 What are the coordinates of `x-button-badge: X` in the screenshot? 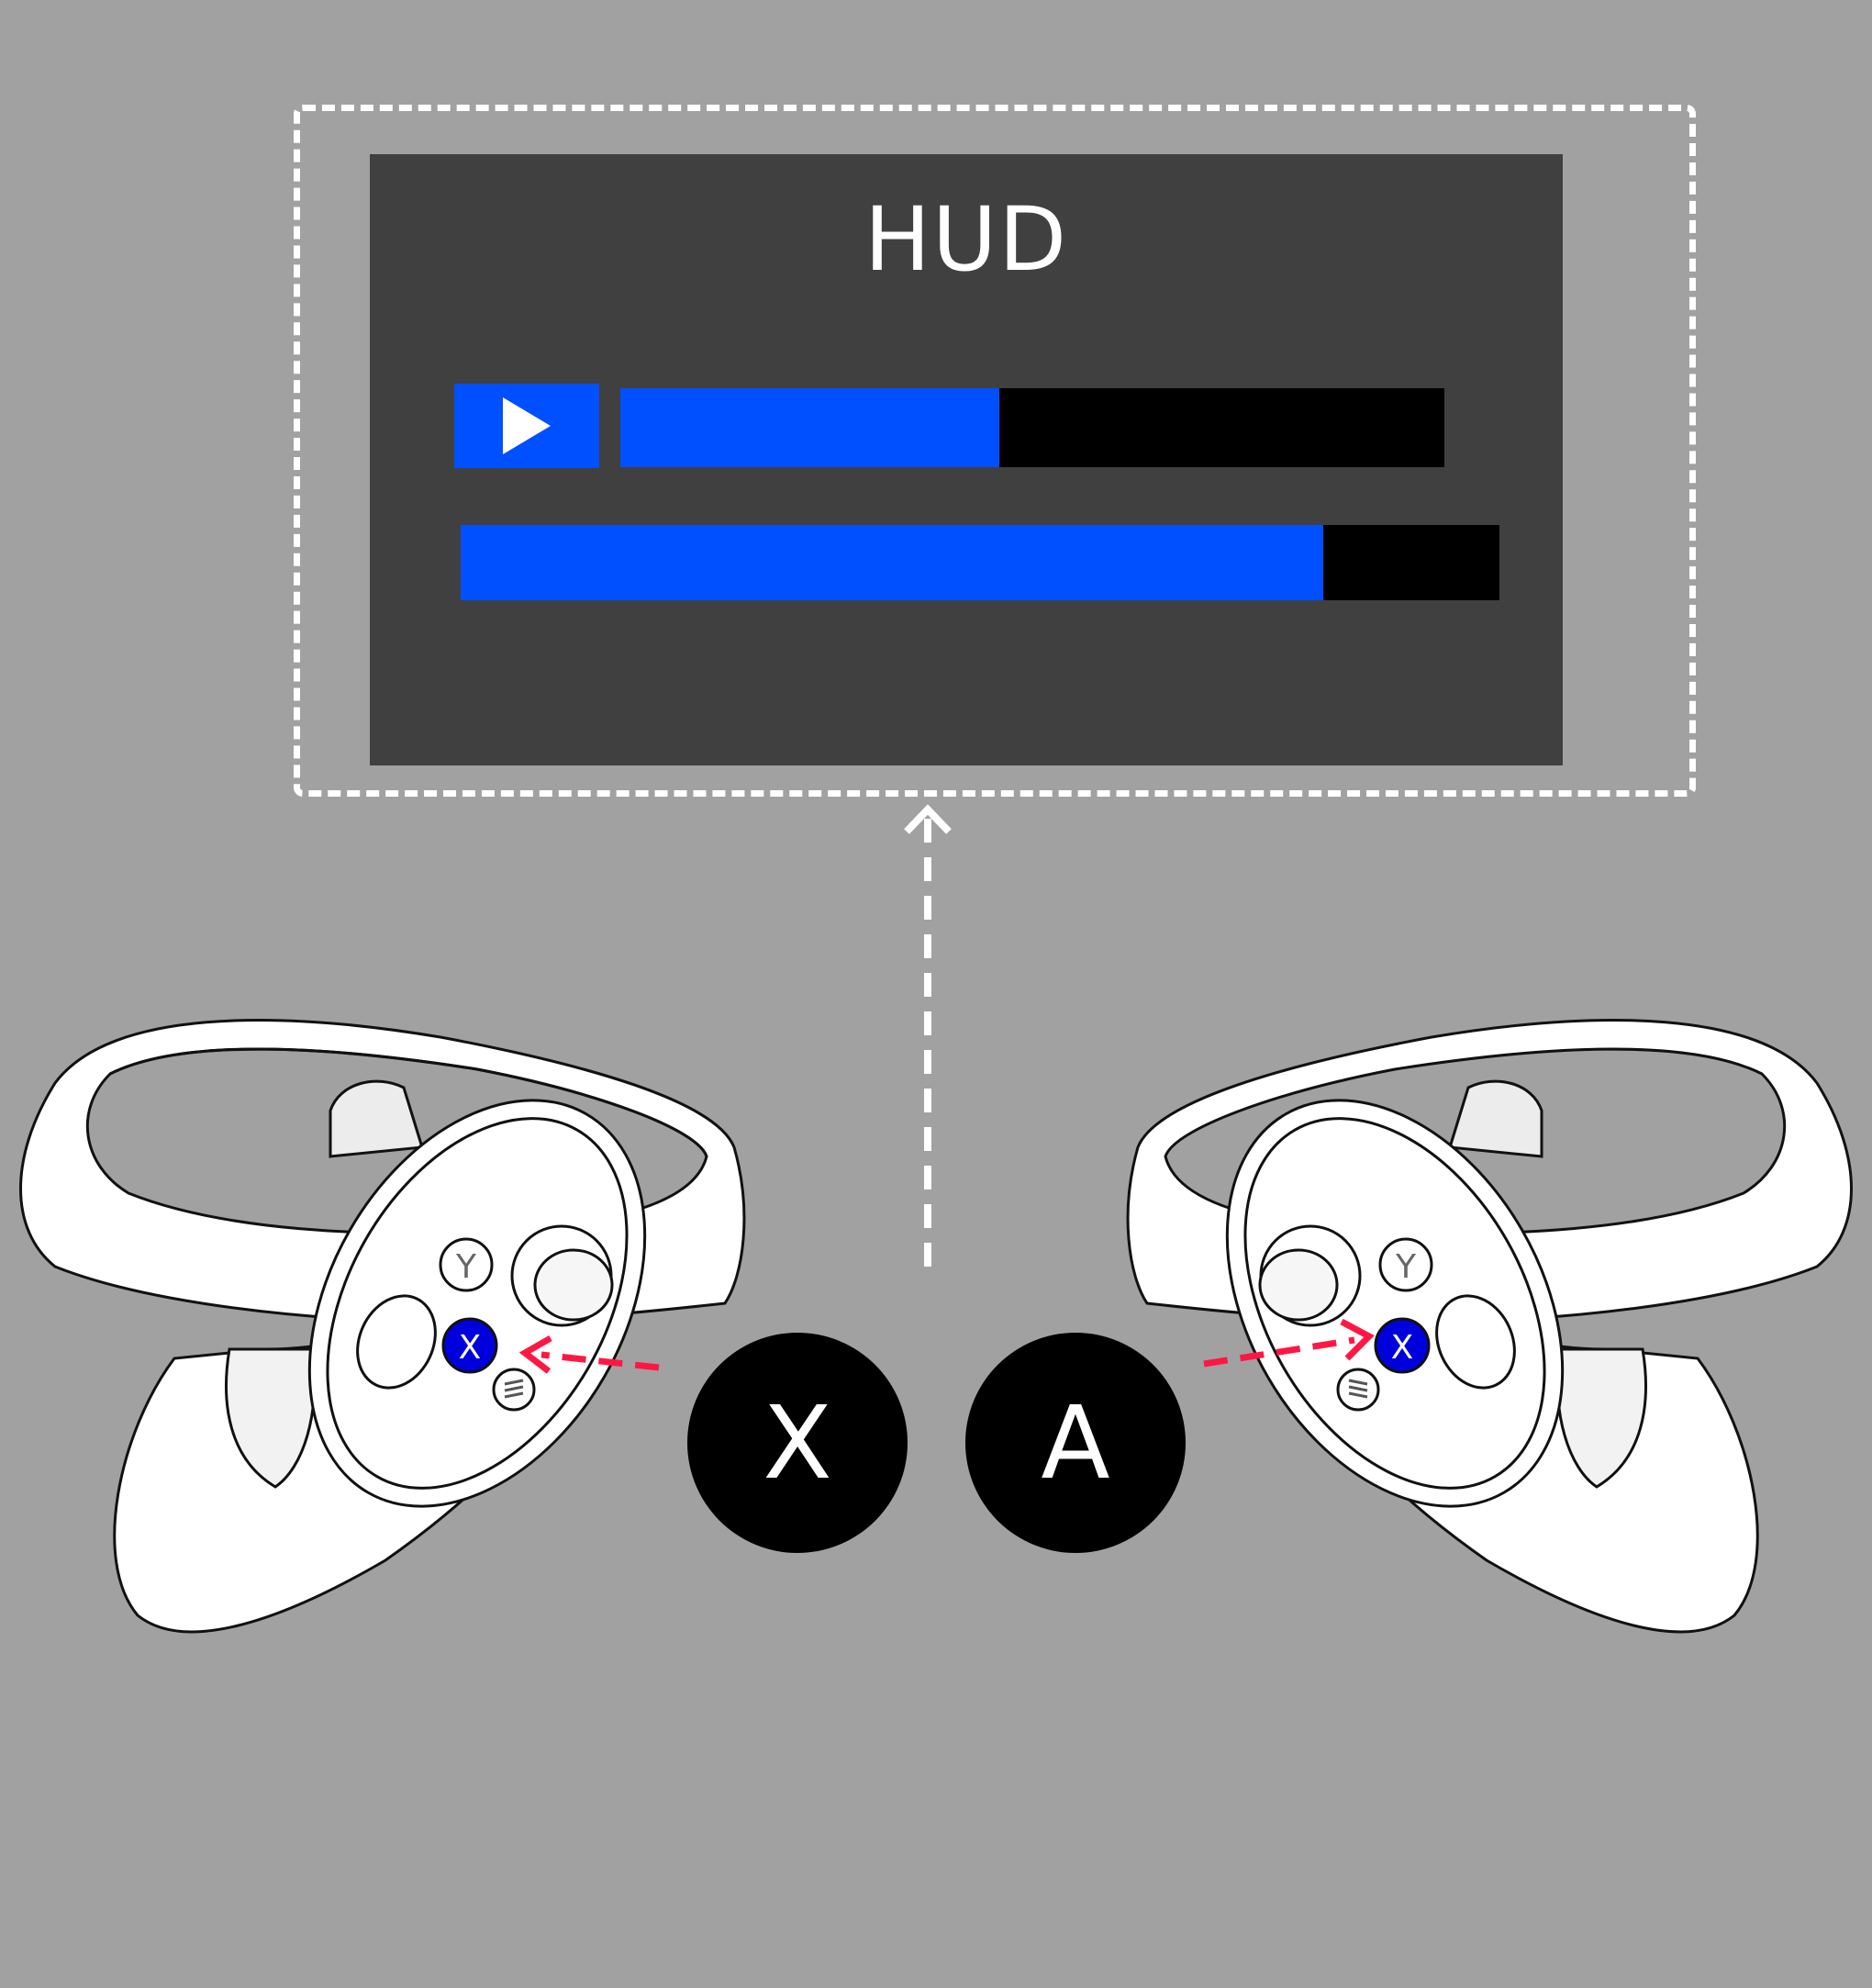 It's located at (797, 1443).